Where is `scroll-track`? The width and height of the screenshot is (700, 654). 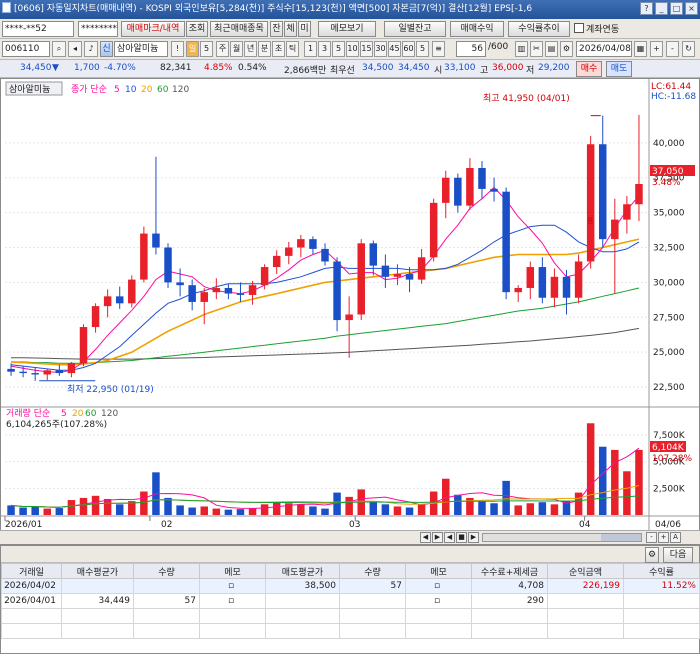
scroll-track is located at coordinates (562, 537).